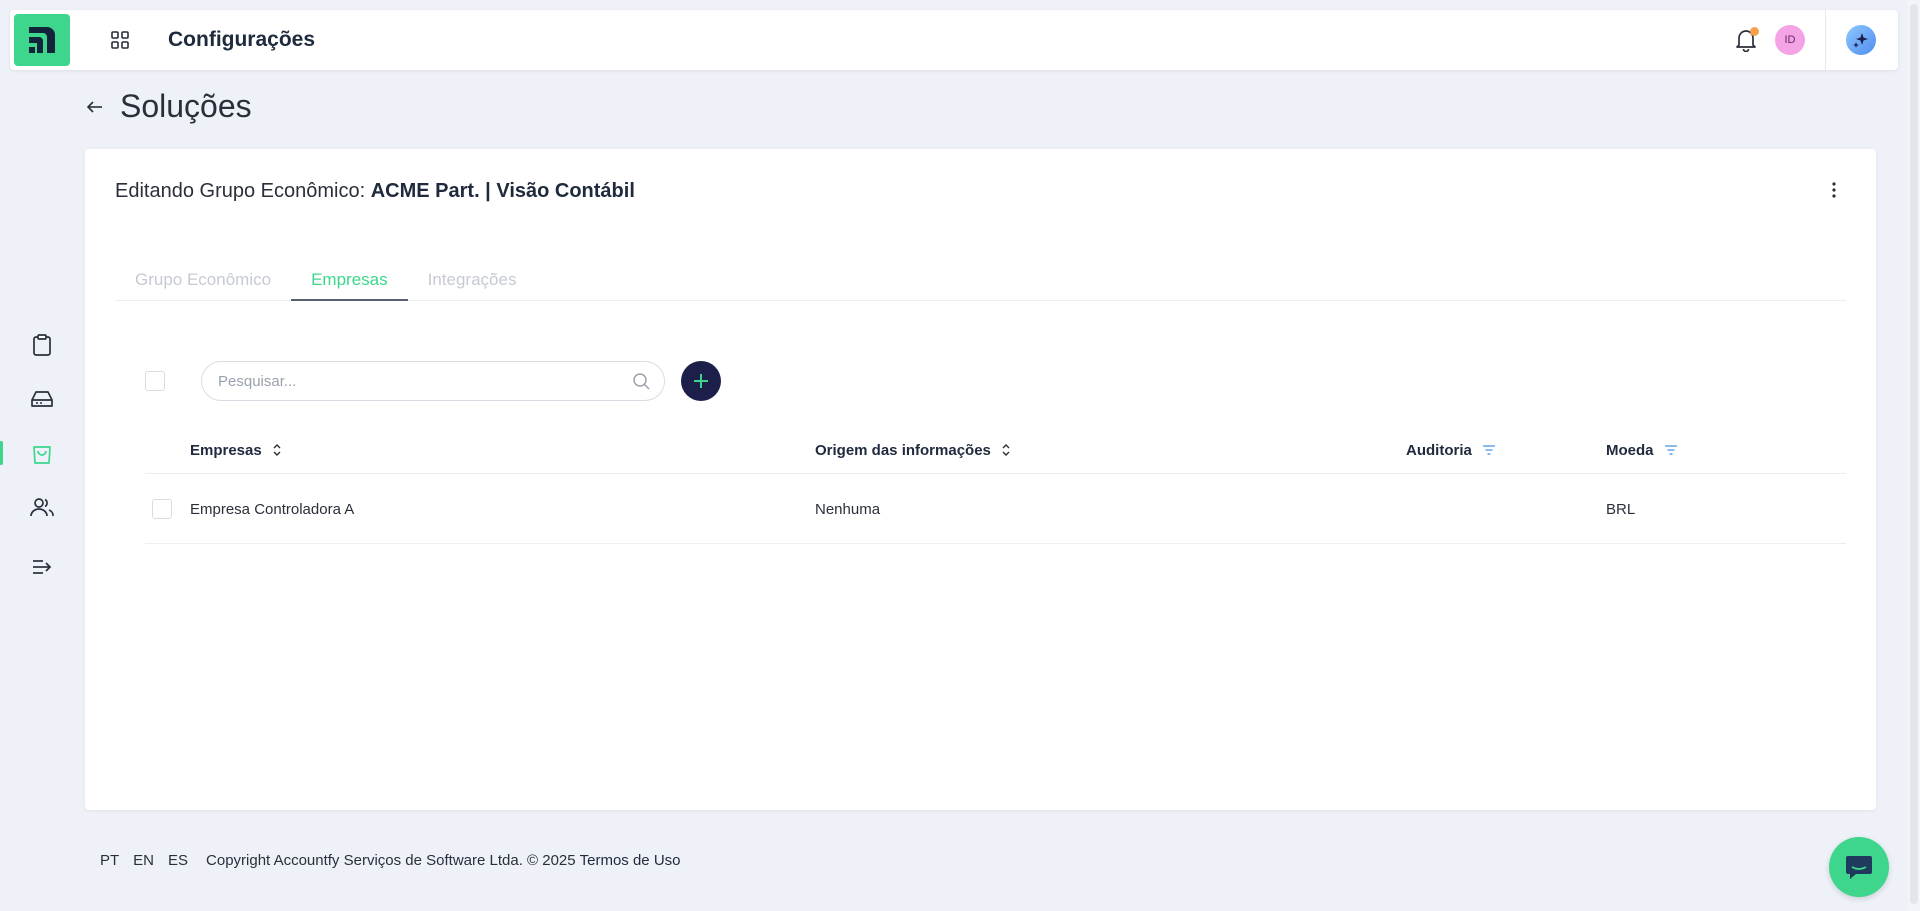 This screenshot has height=911, width=1920. I want to click on plus-icon, so click(701, 381).